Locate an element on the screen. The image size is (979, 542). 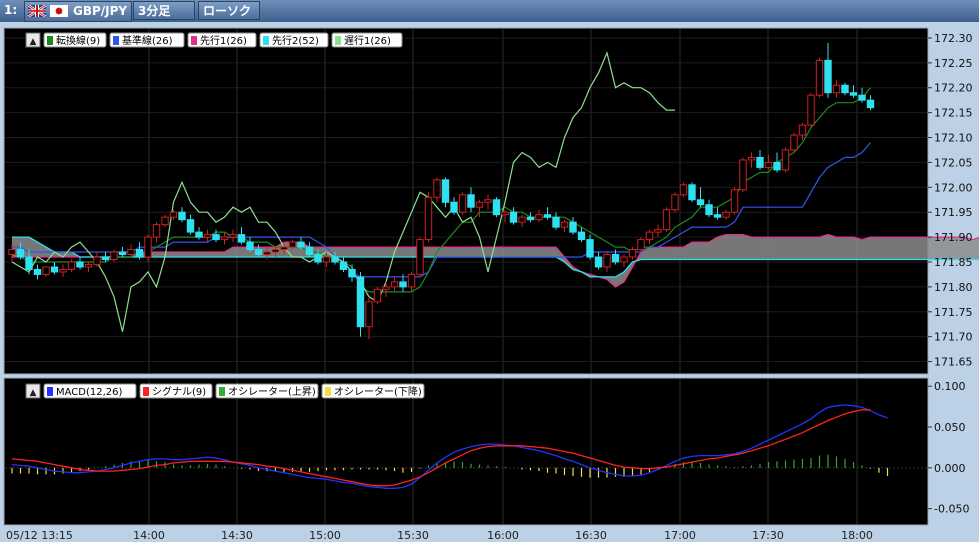
time-axis-label: 18:00 is located at coordinates (857, 535).